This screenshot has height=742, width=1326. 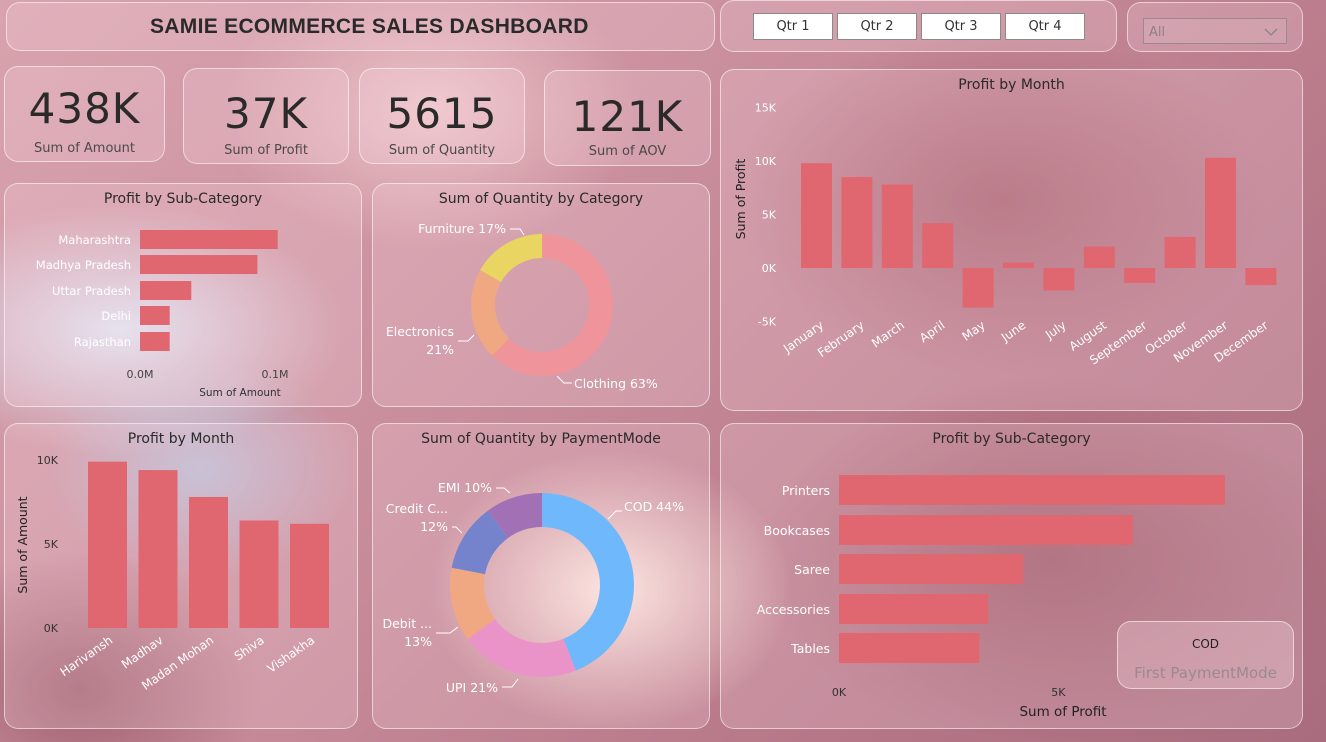 I want to click on category-label: Madhav, so click(x=142, y=652).